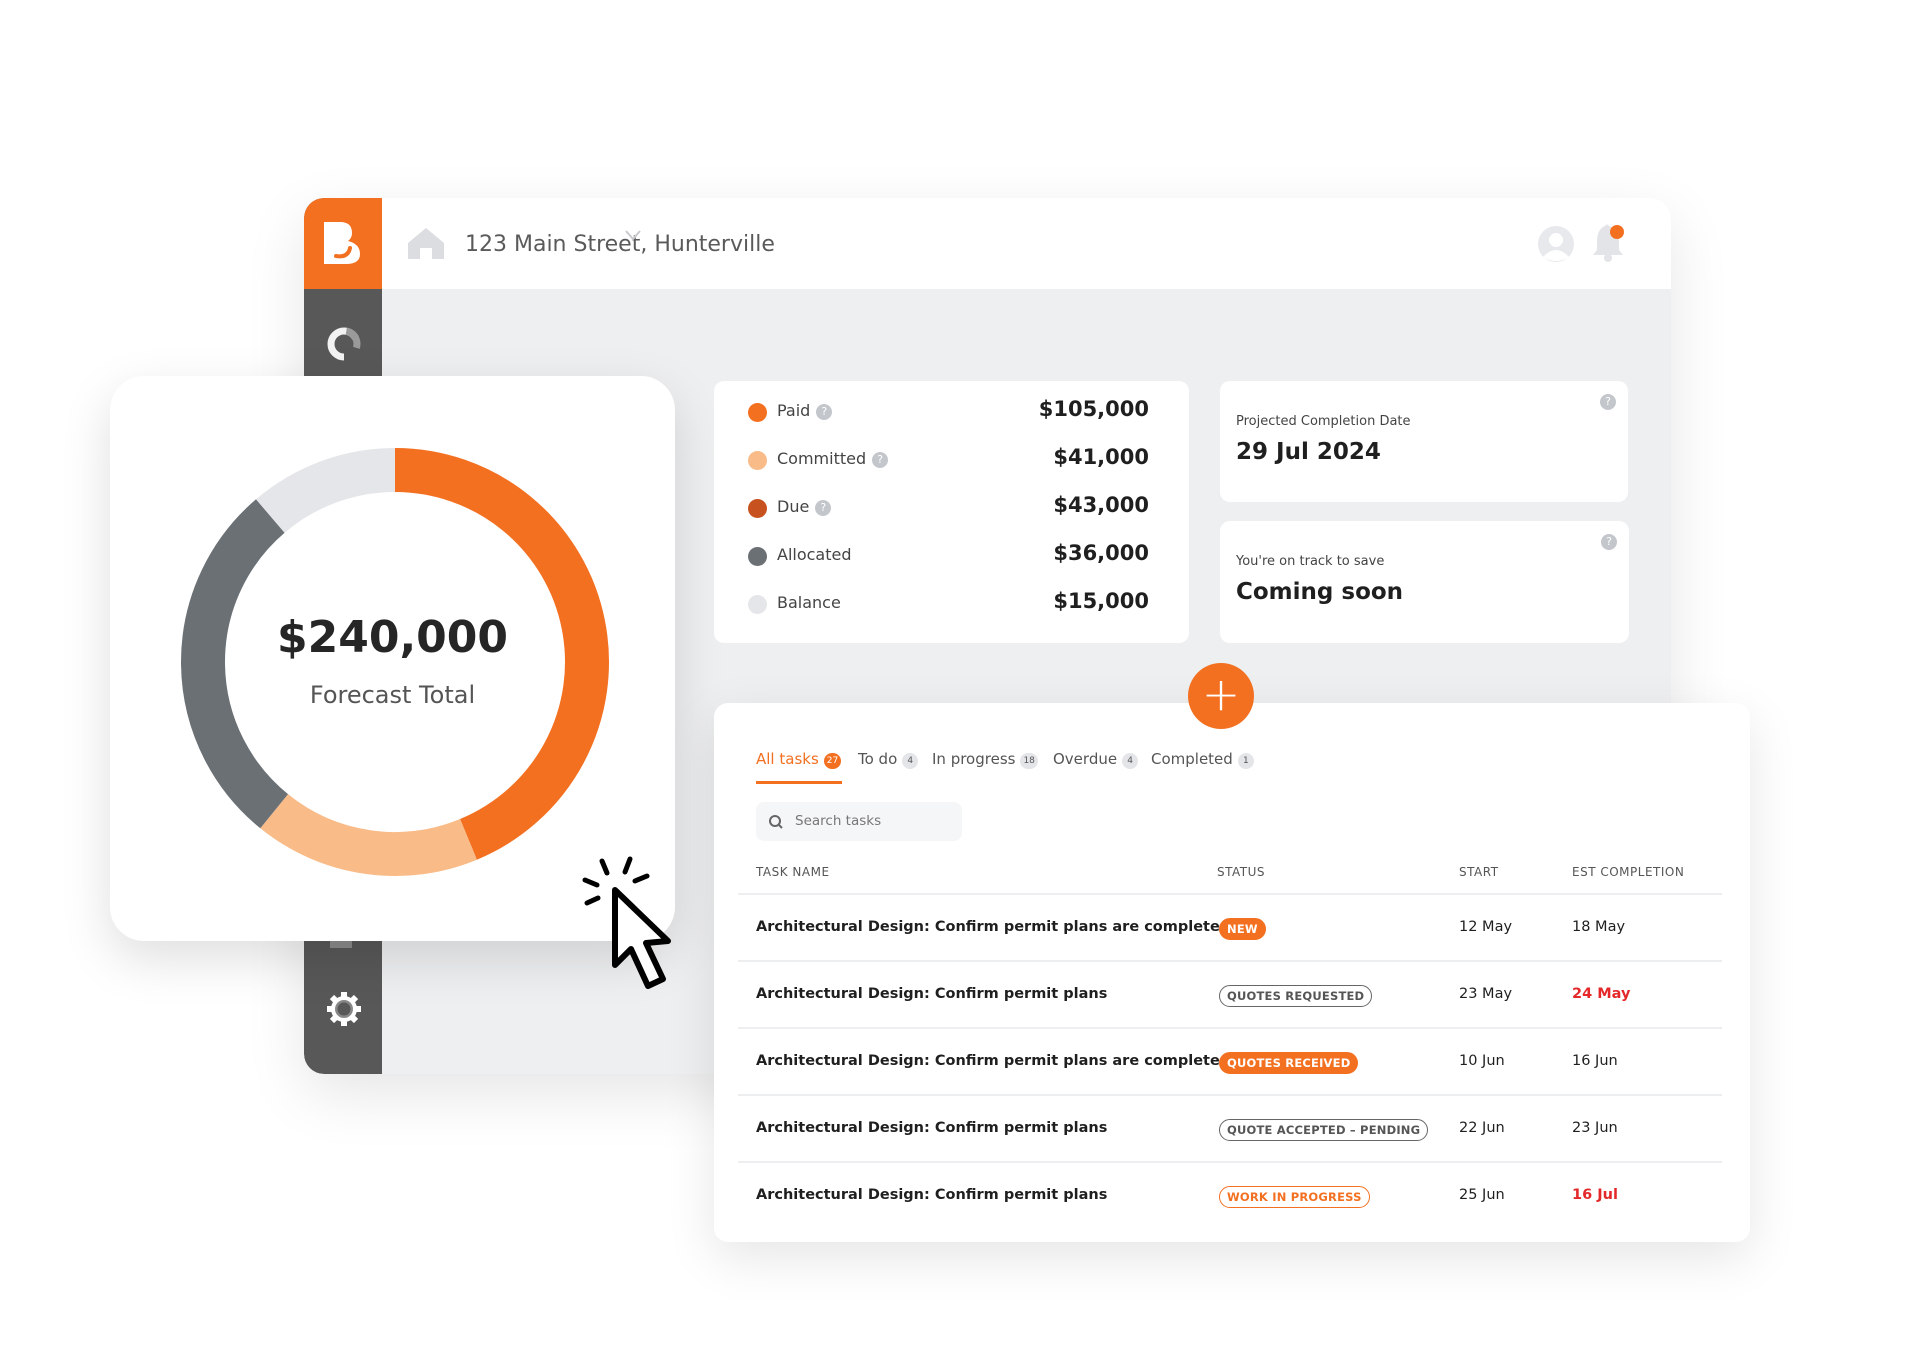 The image size is (1920, 1368). What do you see at coordinates (426, 243) in the screenshot?
I see `home-icon` at bounding box center [426, 243].